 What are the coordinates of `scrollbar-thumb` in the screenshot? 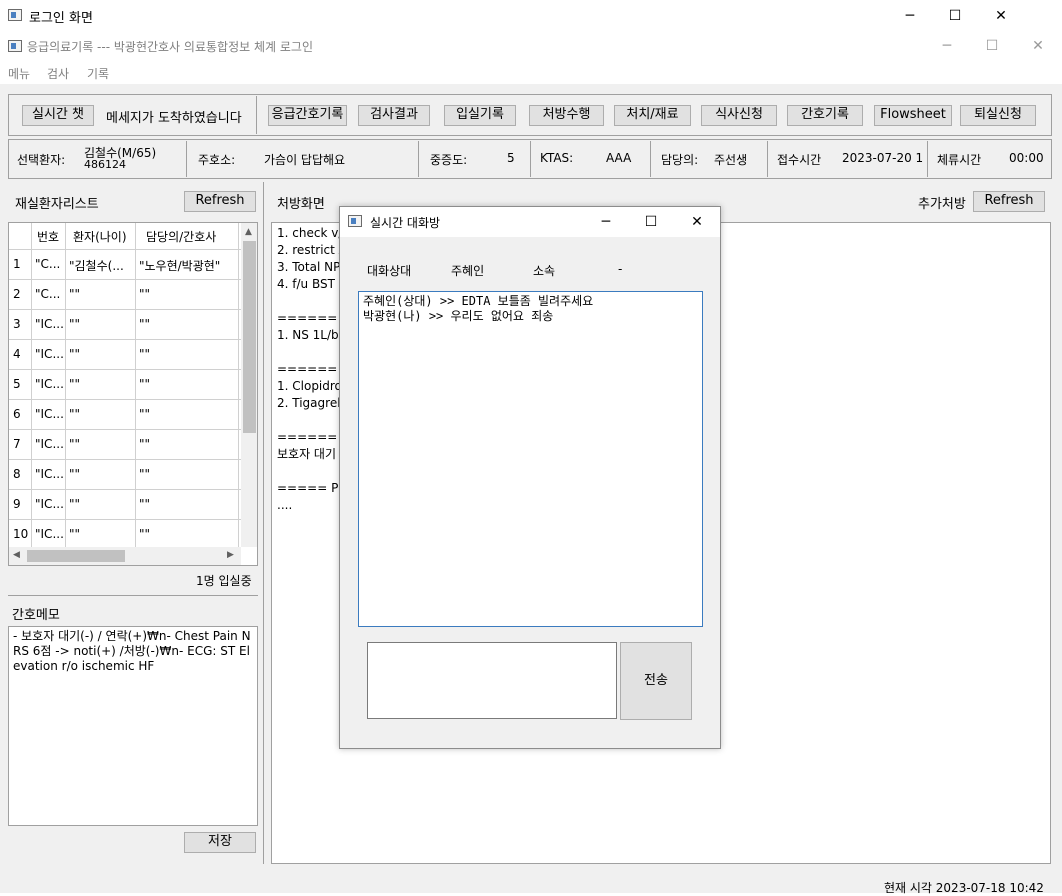 It's located at (249, 337).